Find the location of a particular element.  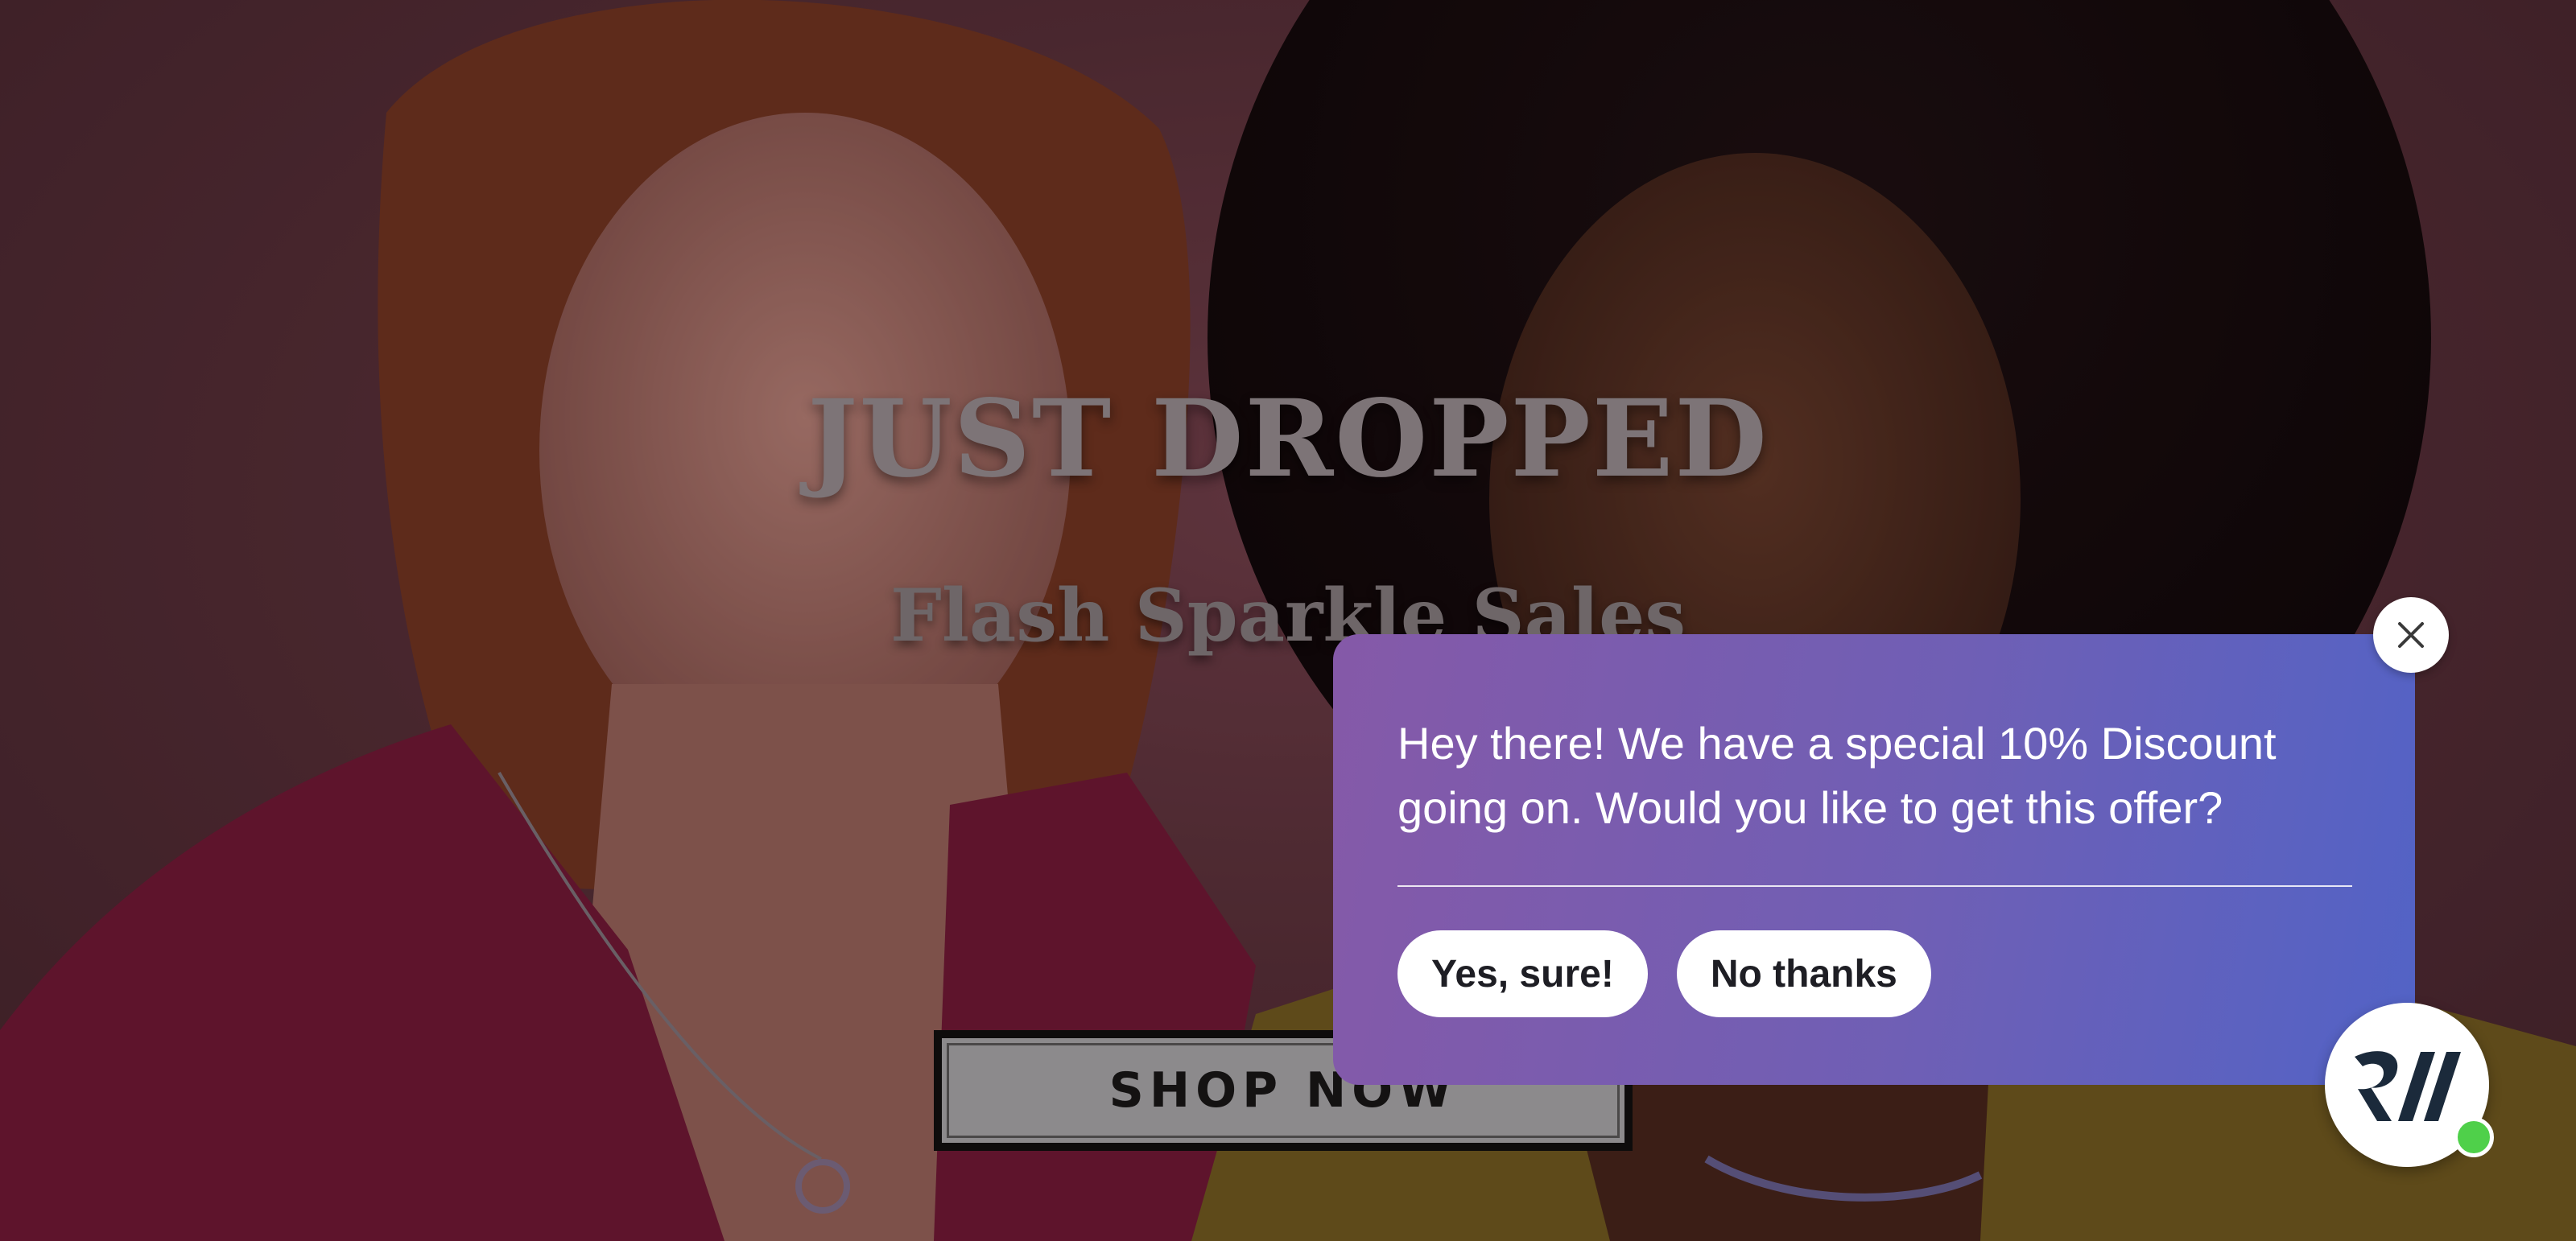

popup-actions: Yes, sure! No thanks is located at coordinates (1874, 974).